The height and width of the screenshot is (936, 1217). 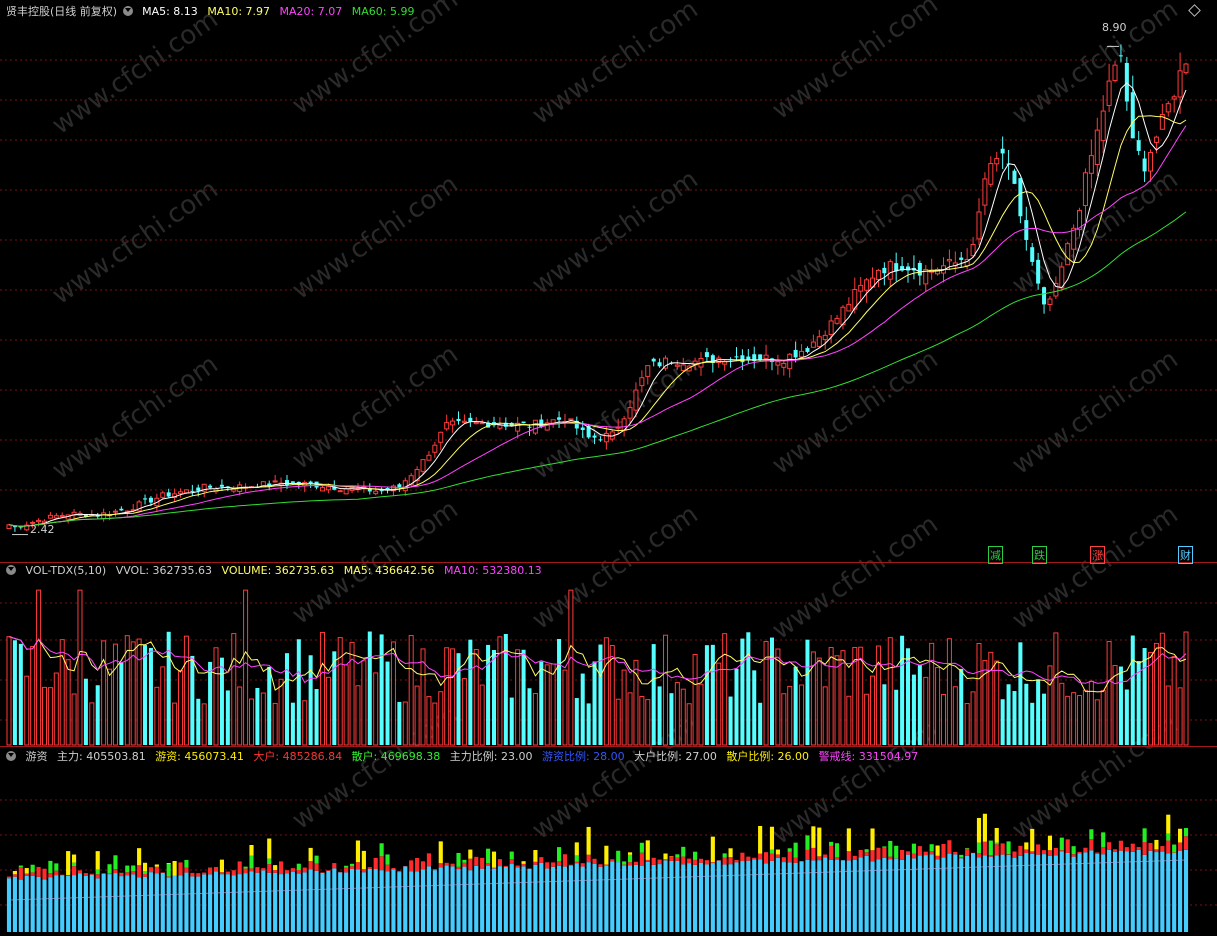 I want to click on event-marker-rise: 涨, so click(x=1097, y=555).